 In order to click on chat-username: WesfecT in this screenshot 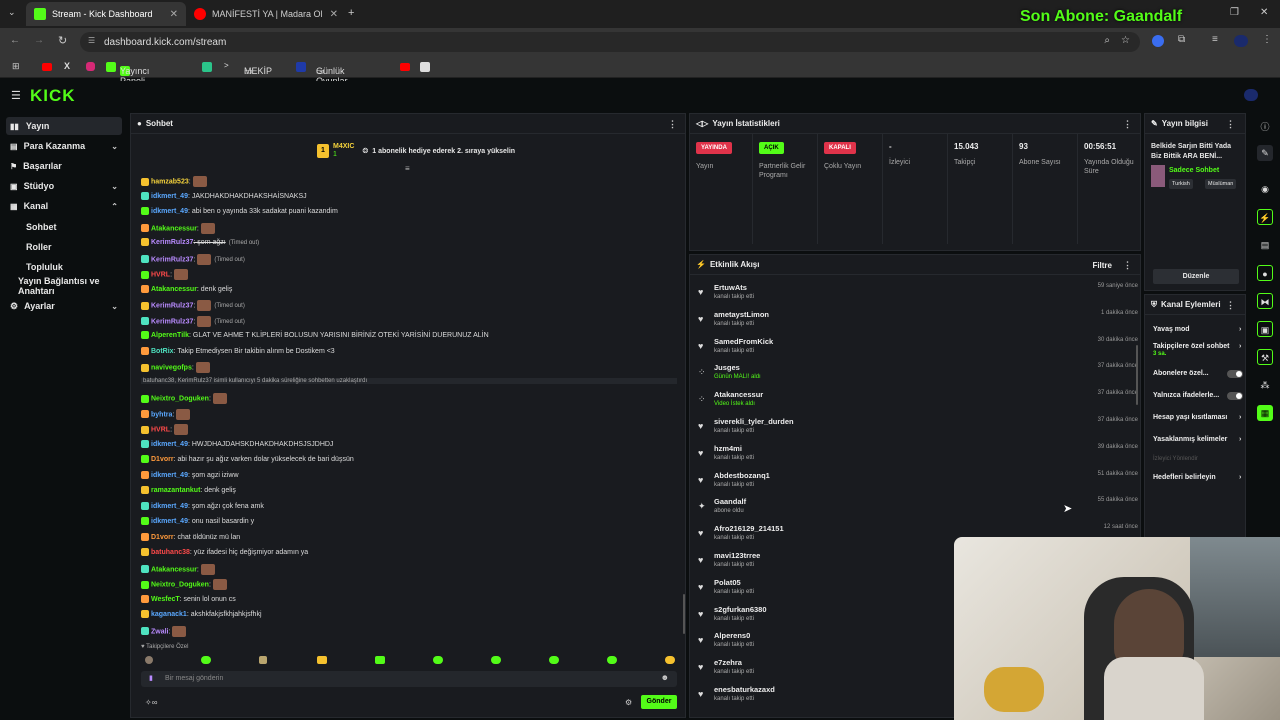, I will do `click(165, 598)`.